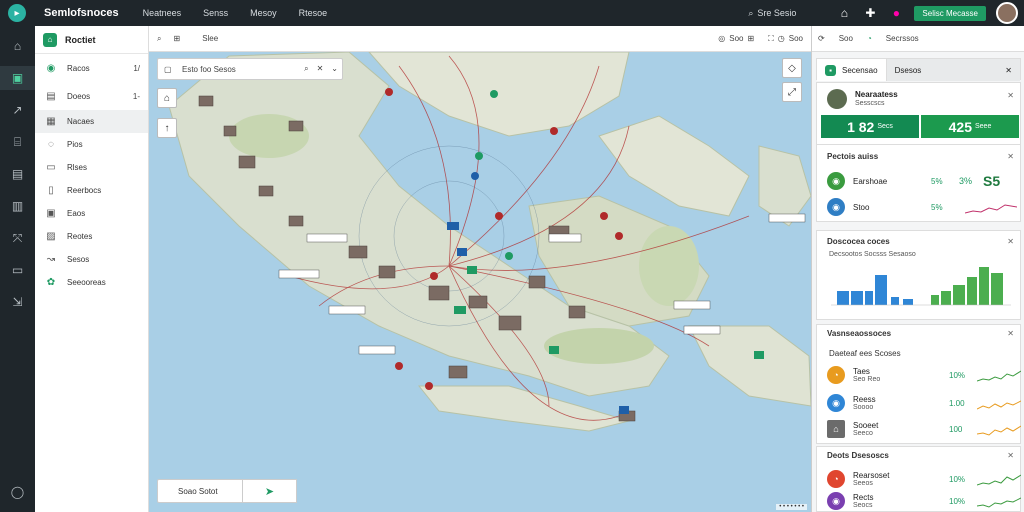 This screenshot has width=1024, height=512. I want to click on filter-icon: ⊞, so click(176, 38).